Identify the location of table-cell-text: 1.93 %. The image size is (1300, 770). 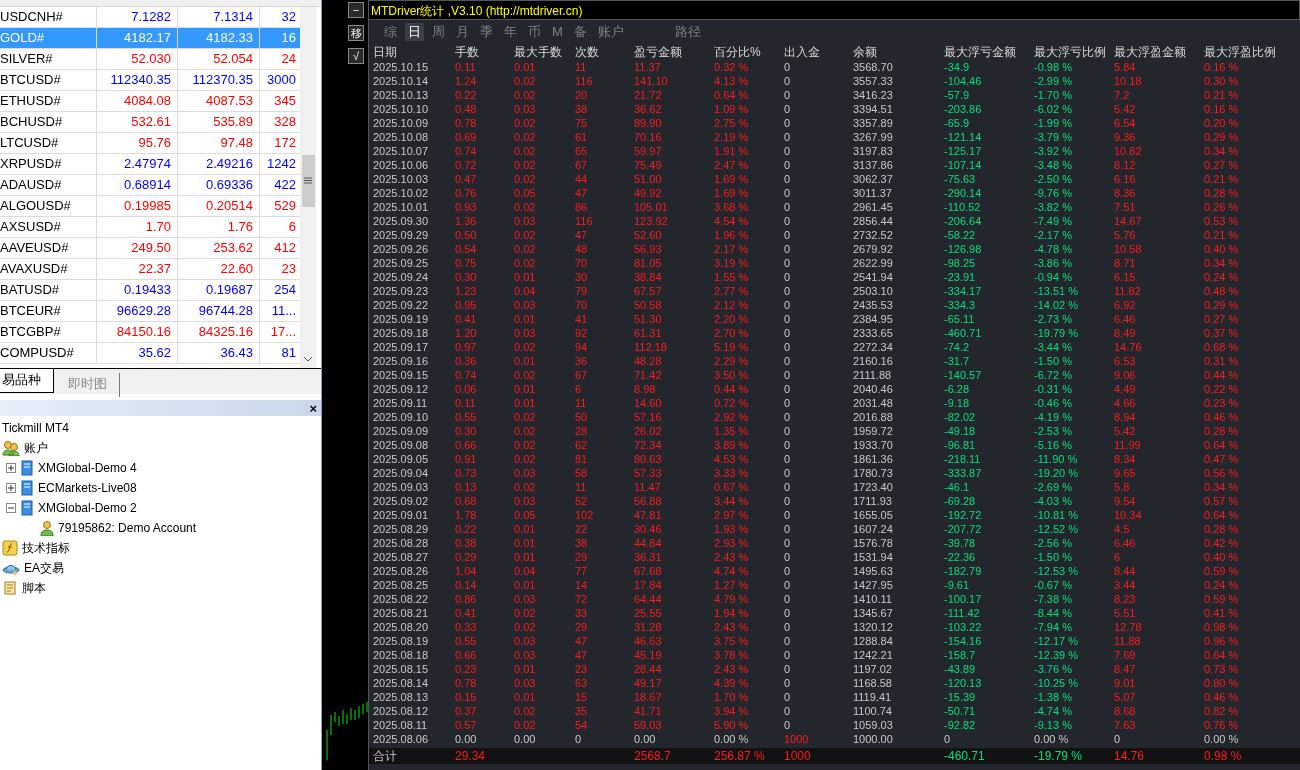
(732, 529).